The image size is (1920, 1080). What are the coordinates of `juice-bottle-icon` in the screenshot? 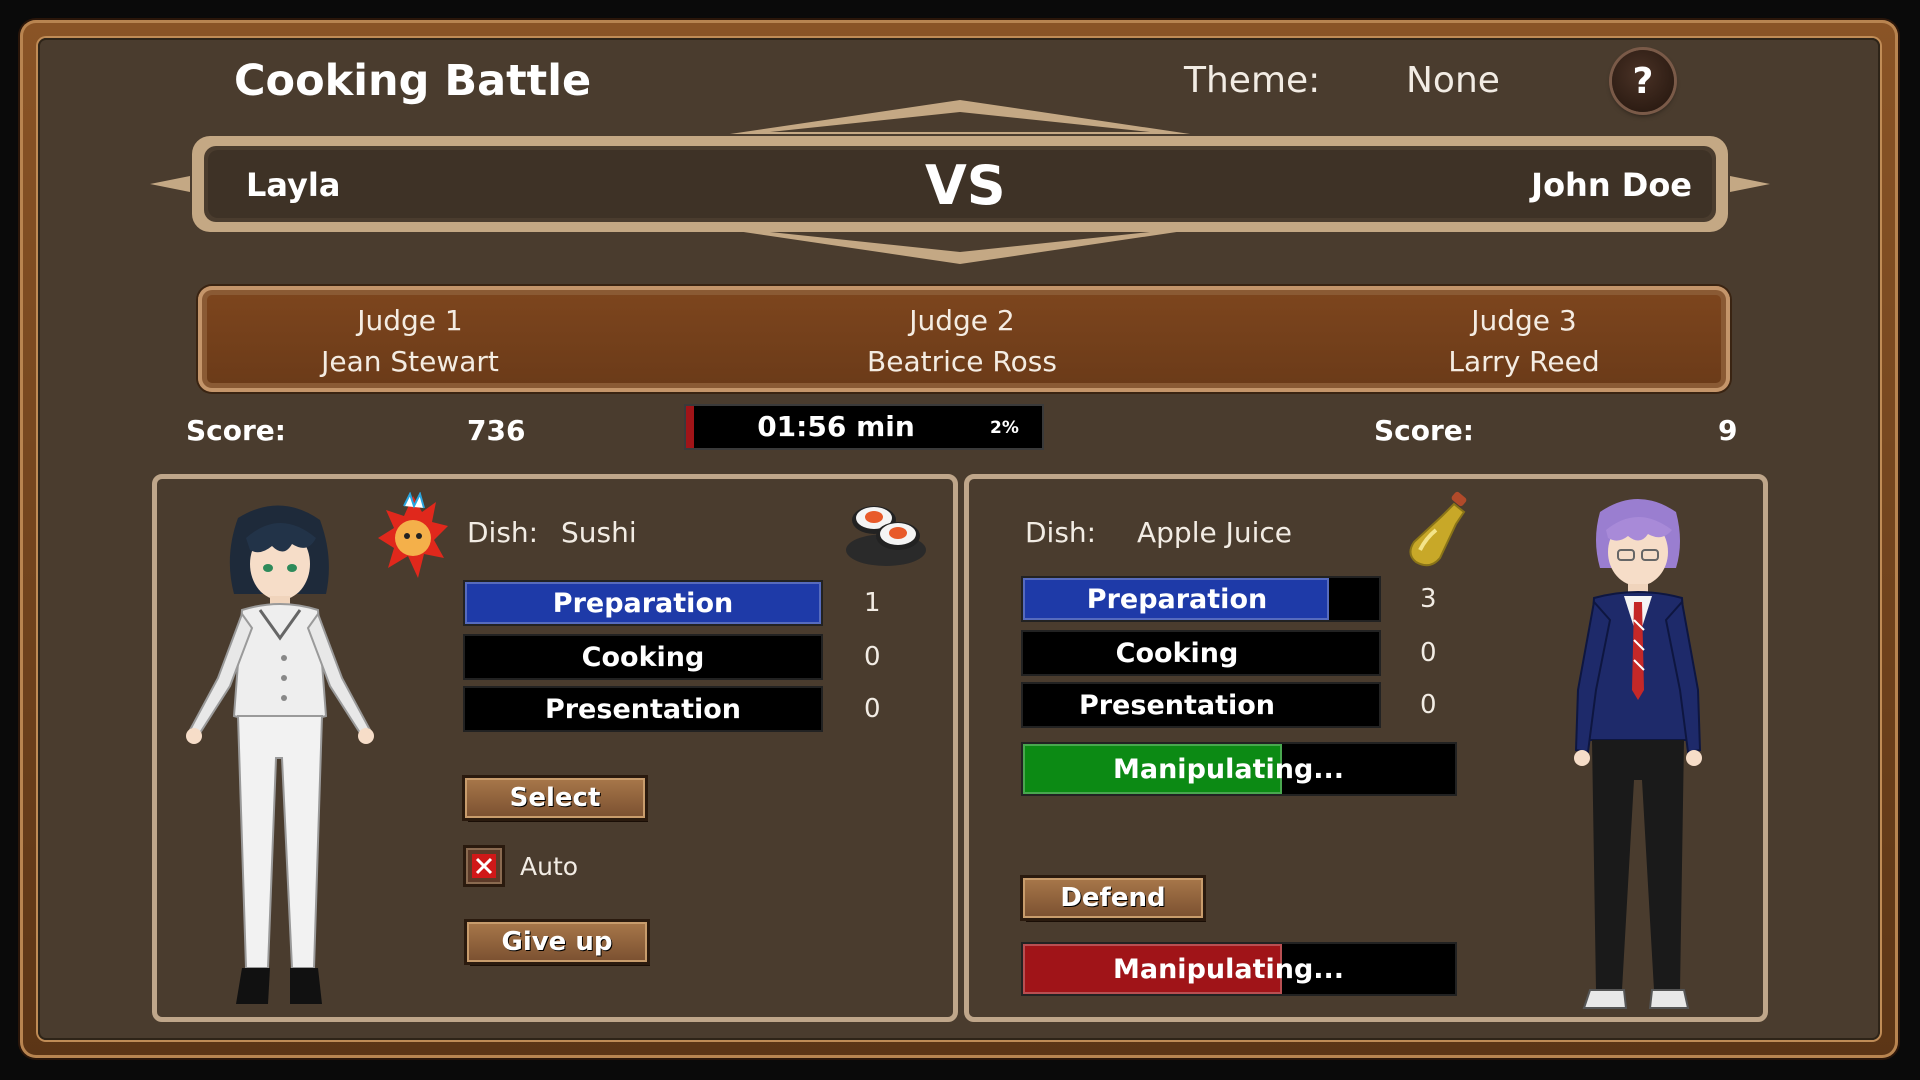 It's located at (1438, 529).